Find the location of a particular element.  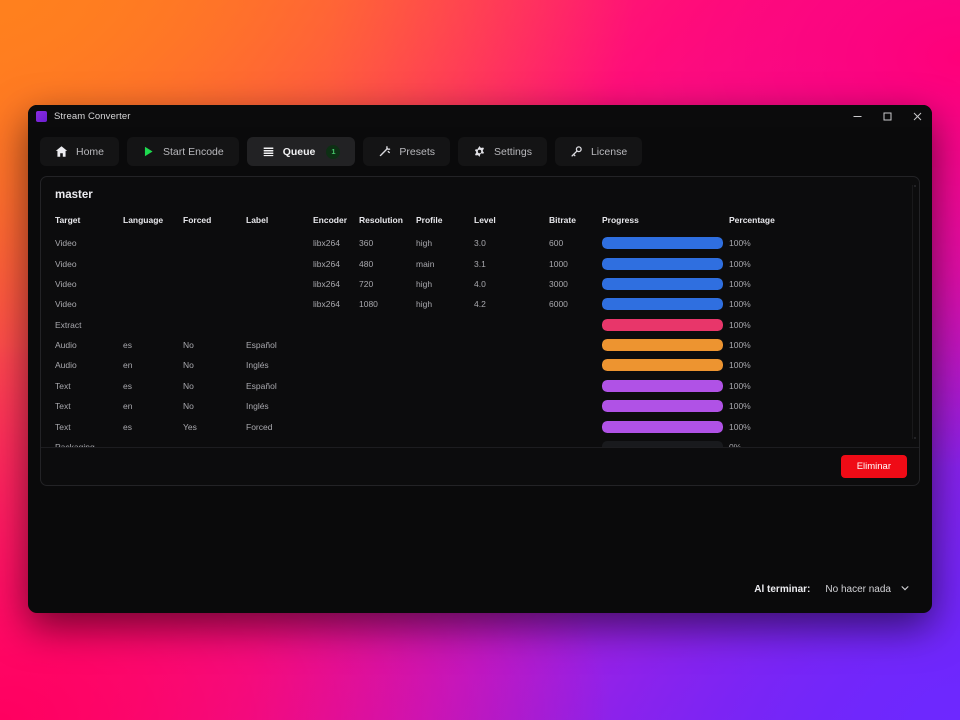

app-icon is located at coordinates (41, 116).